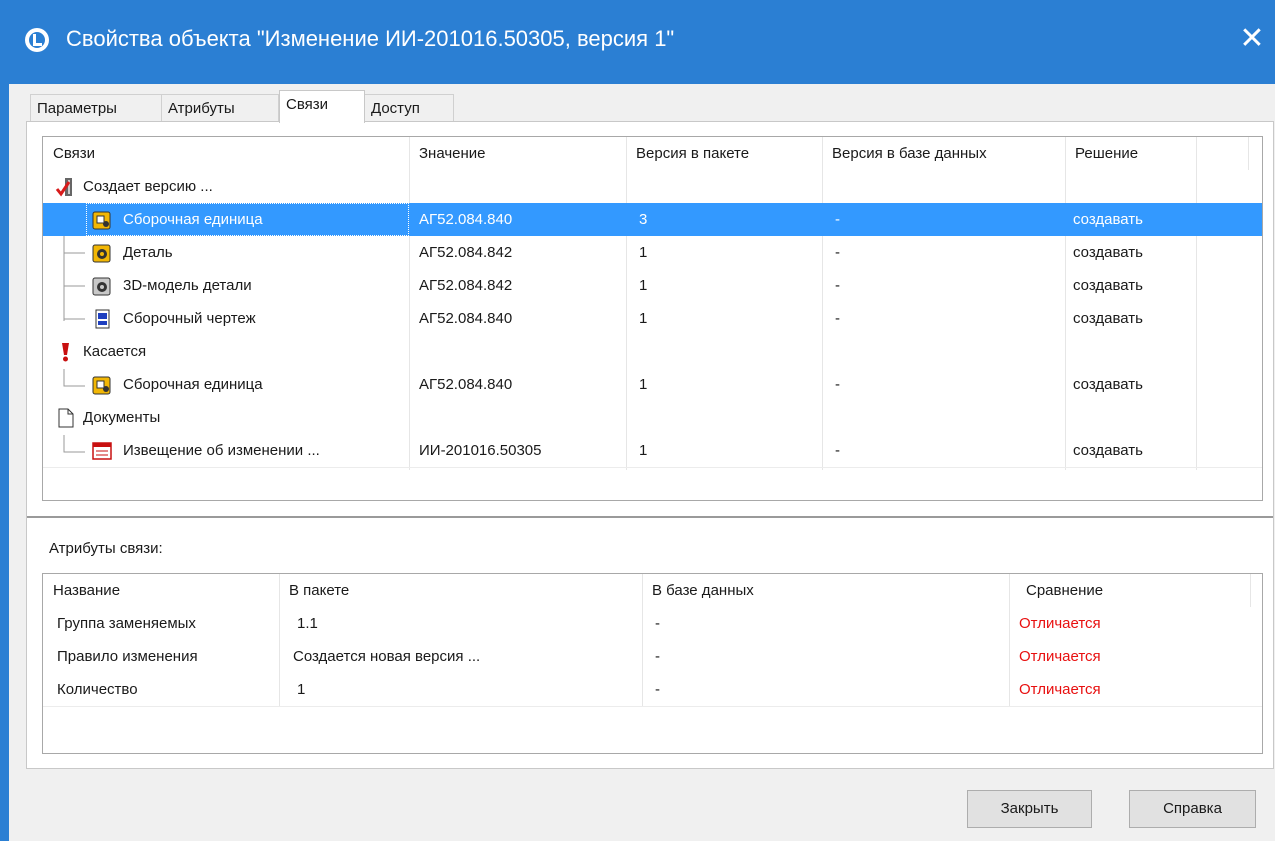  Describe the element at coordinates (223, 153) in the screenshot. I see `column-header-links: Связи` at that location.